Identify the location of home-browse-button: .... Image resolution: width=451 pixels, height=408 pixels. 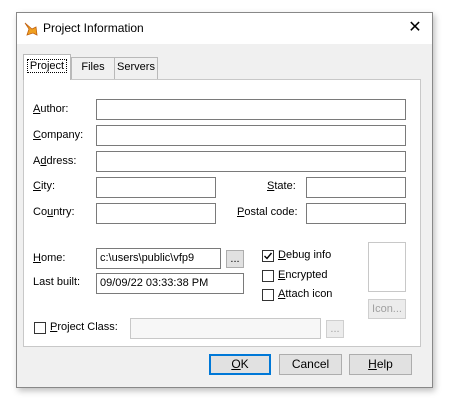
(235, 259).